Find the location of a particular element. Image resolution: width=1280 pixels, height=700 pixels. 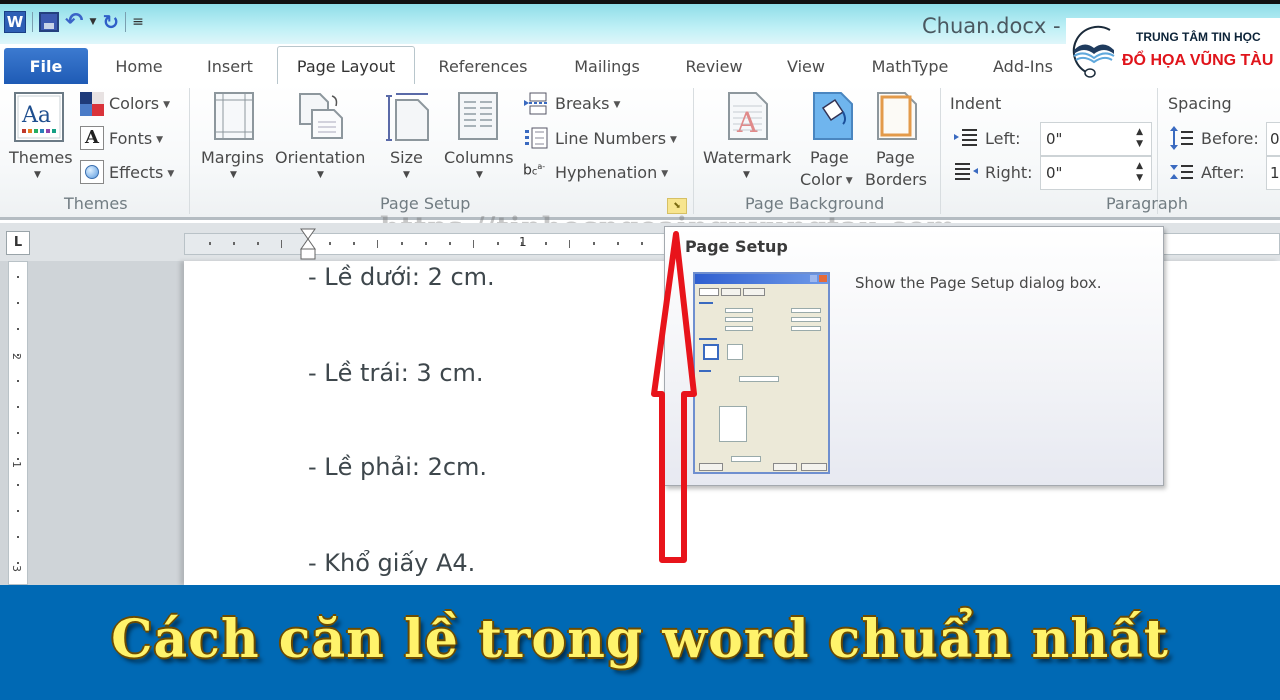

tab-view: View is located at coordinates (806, 66).